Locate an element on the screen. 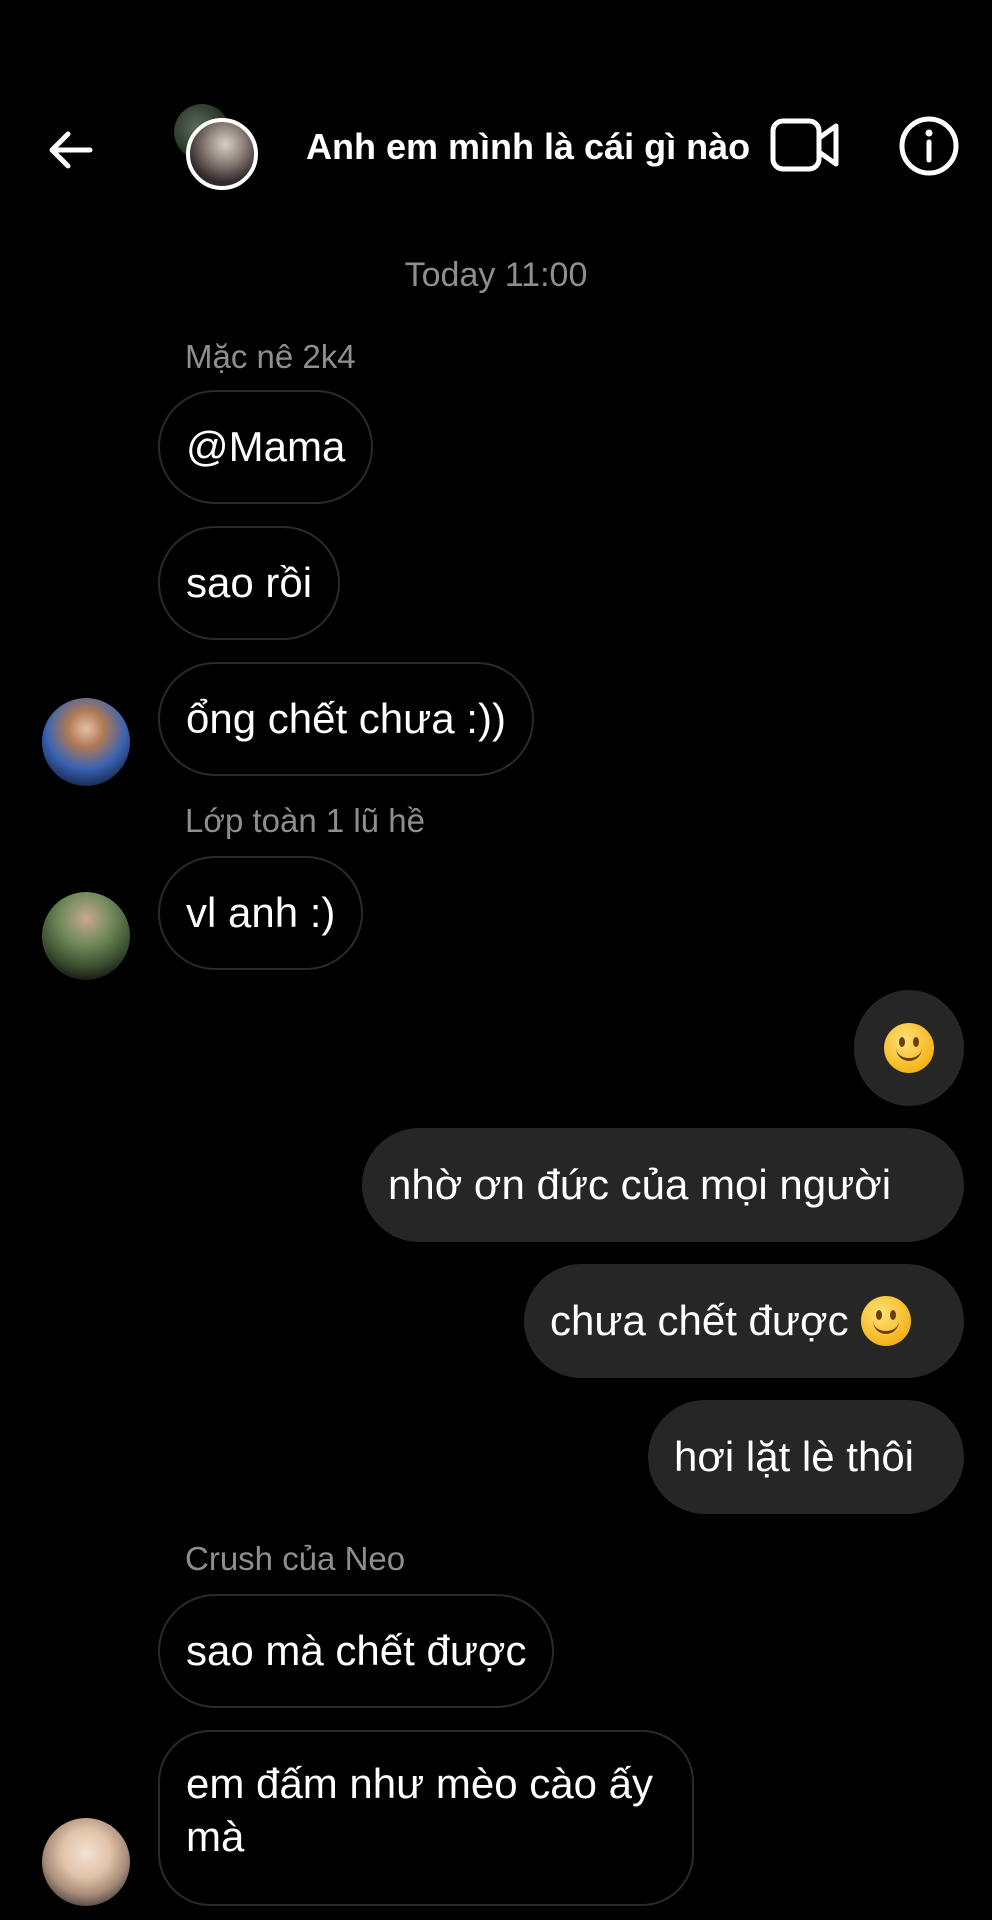 This screenshot has width=992, height=1920. info-button is located at coordinates (929, 146).